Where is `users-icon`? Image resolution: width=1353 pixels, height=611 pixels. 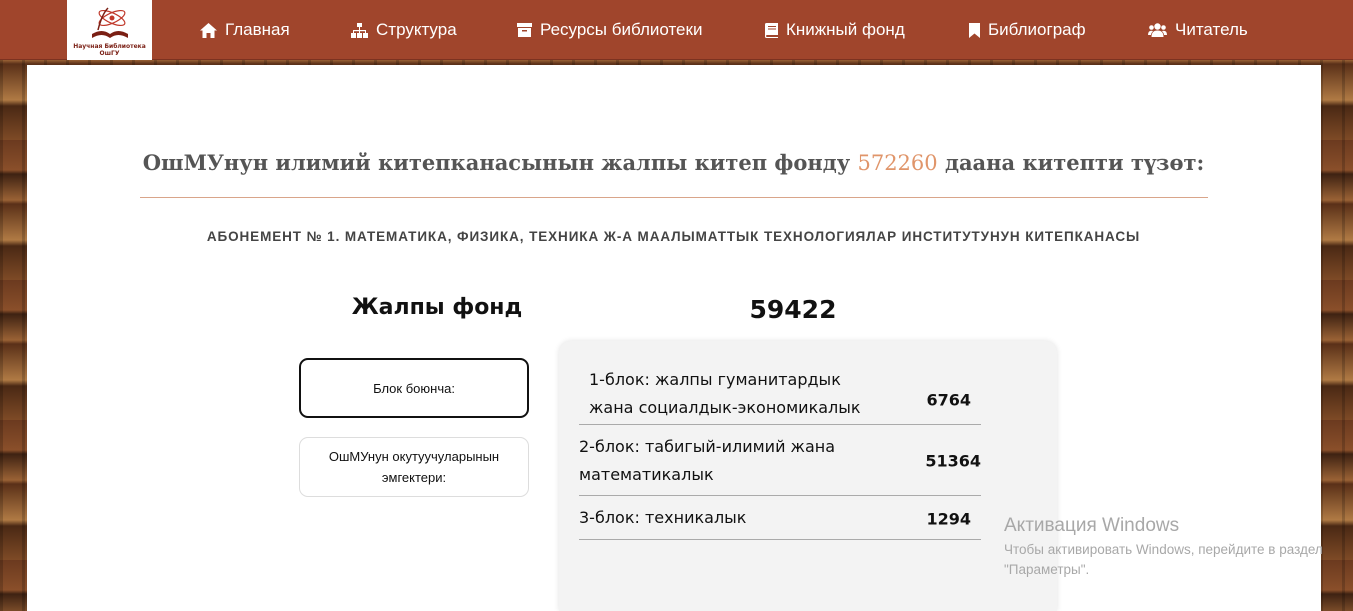 users-icon is located at coordinates (1157, 30).